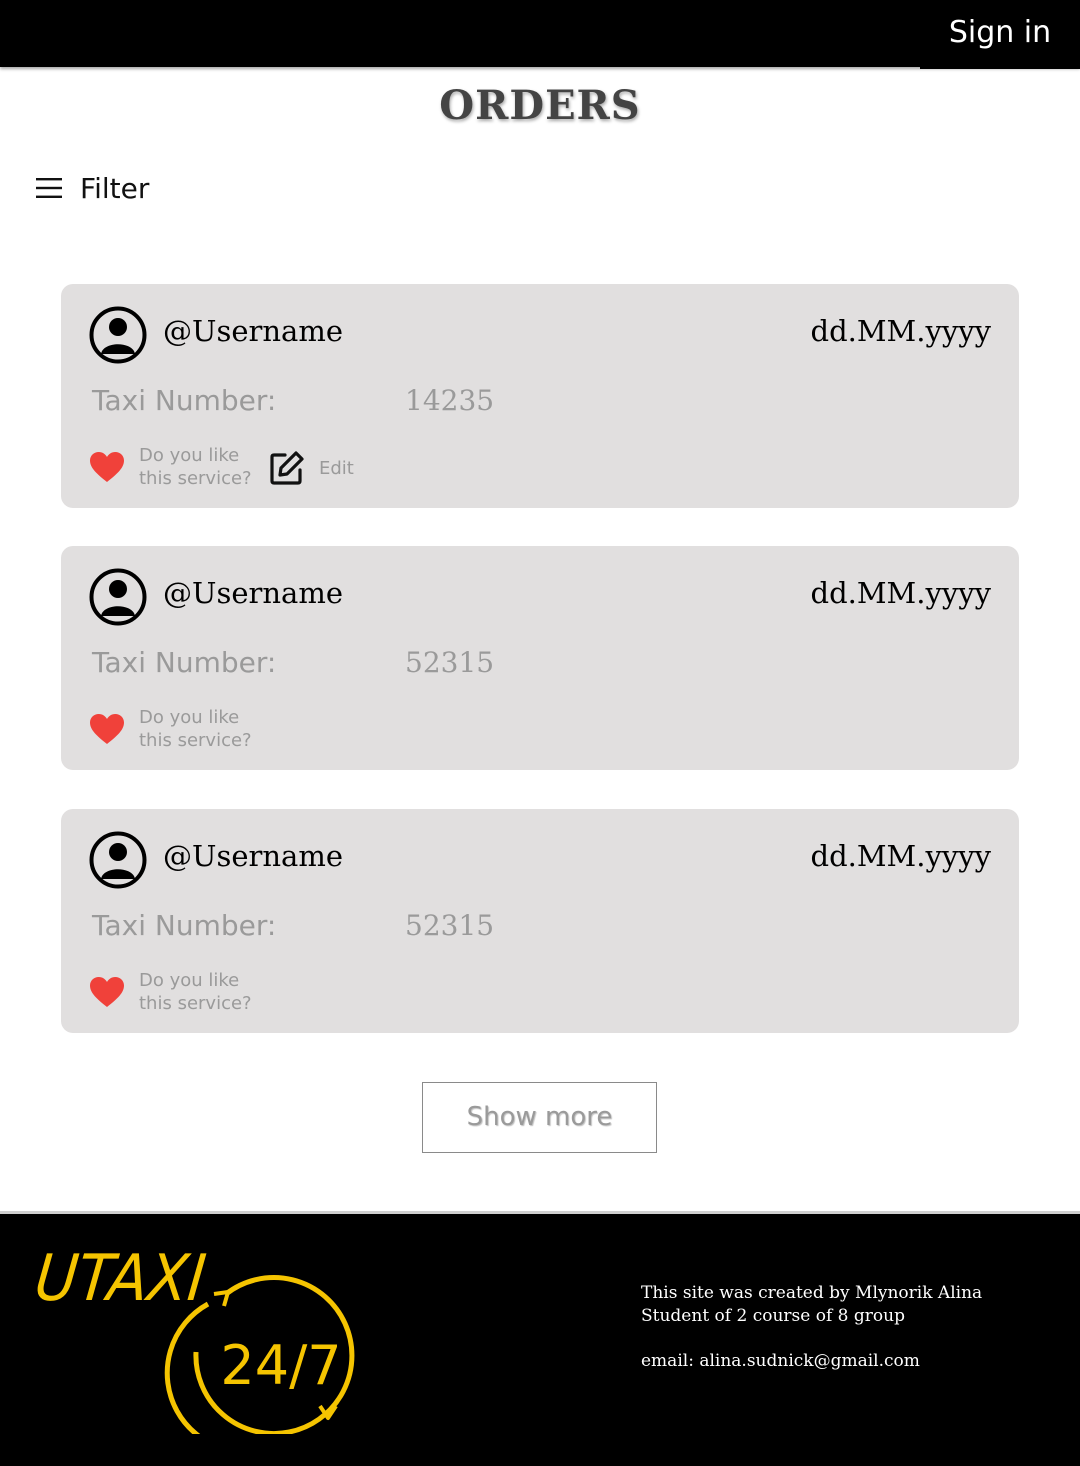 This screenshot has width=1080, height=1466. What do you see at coordinates (539, 1117) in the screenshot?
I see `show-more-button: Show more` at bounding box center [539, 1117].